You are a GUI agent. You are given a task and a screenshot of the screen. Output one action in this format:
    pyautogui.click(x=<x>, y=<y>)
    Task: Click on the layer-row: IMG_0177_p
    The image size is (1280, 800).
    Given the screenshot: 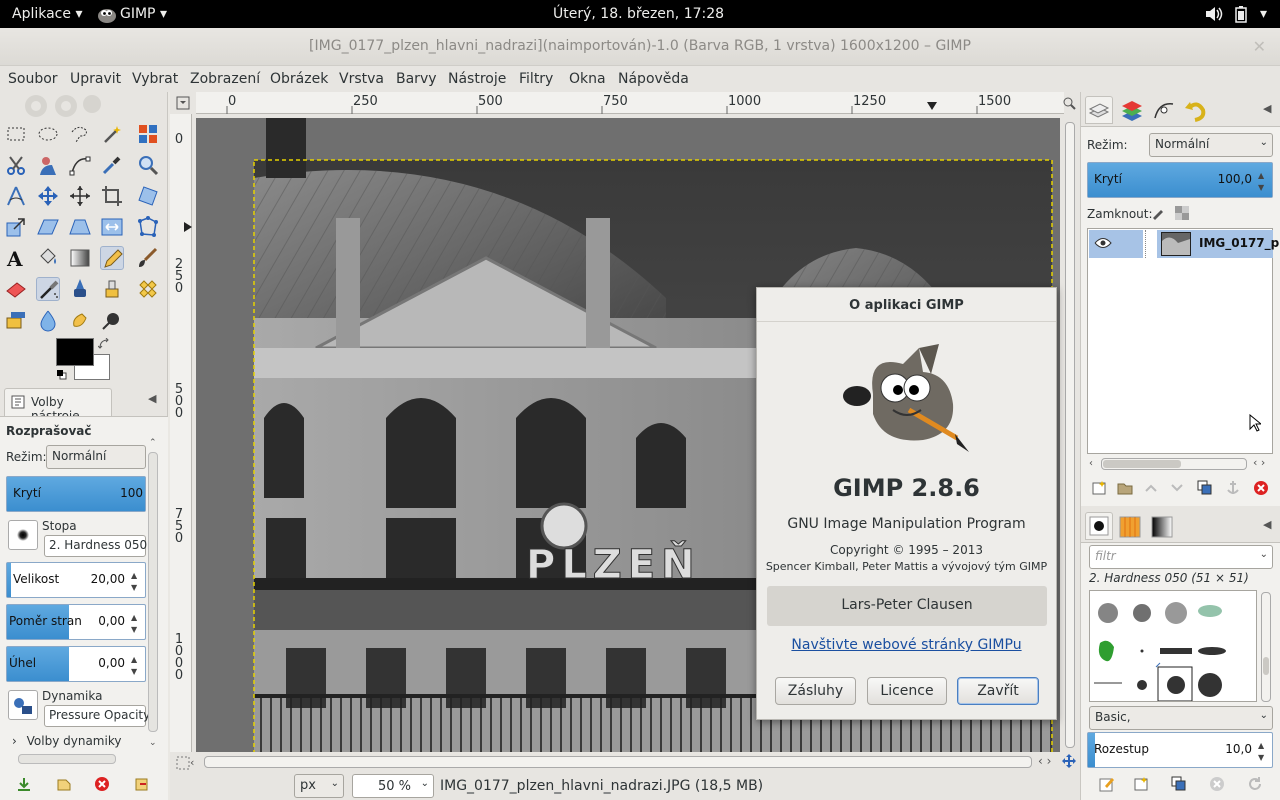 What is the action you would take?
    pyautogui.click(x=1218, y=244)
    